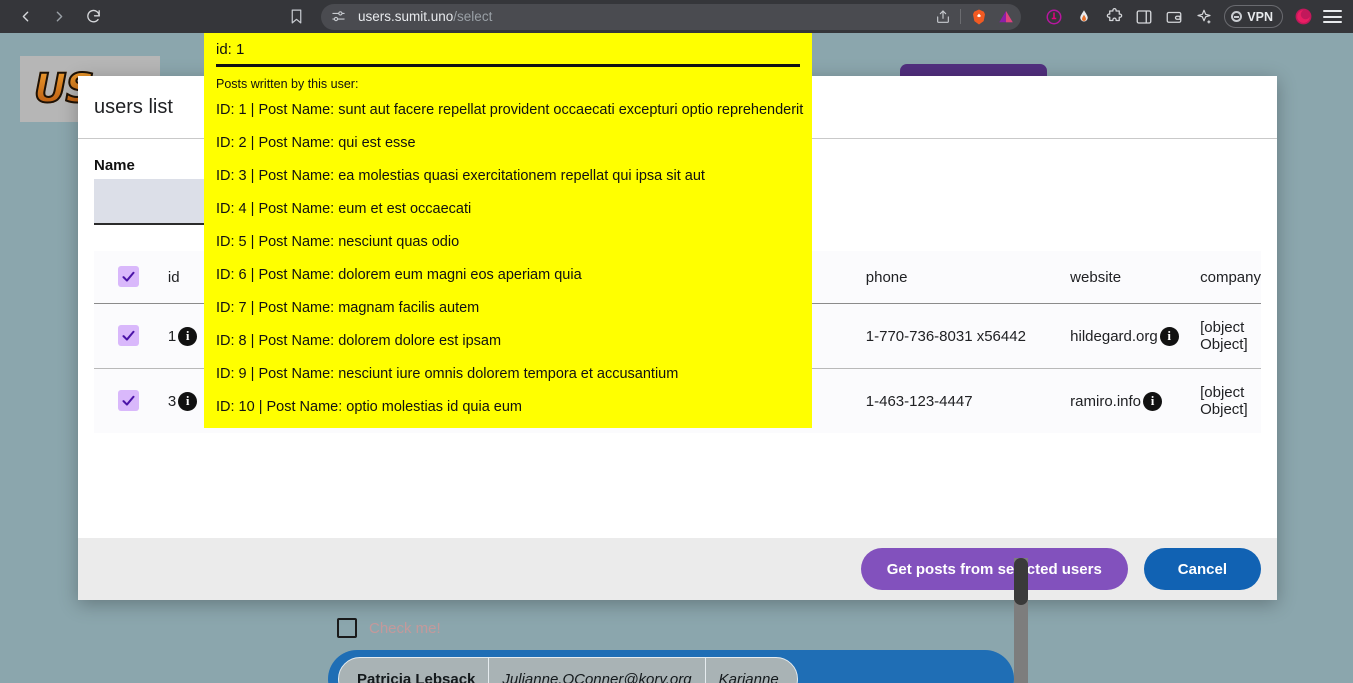 The image size is (1353, 683). I want to click on back-arrow-icon, so click(25, 16).